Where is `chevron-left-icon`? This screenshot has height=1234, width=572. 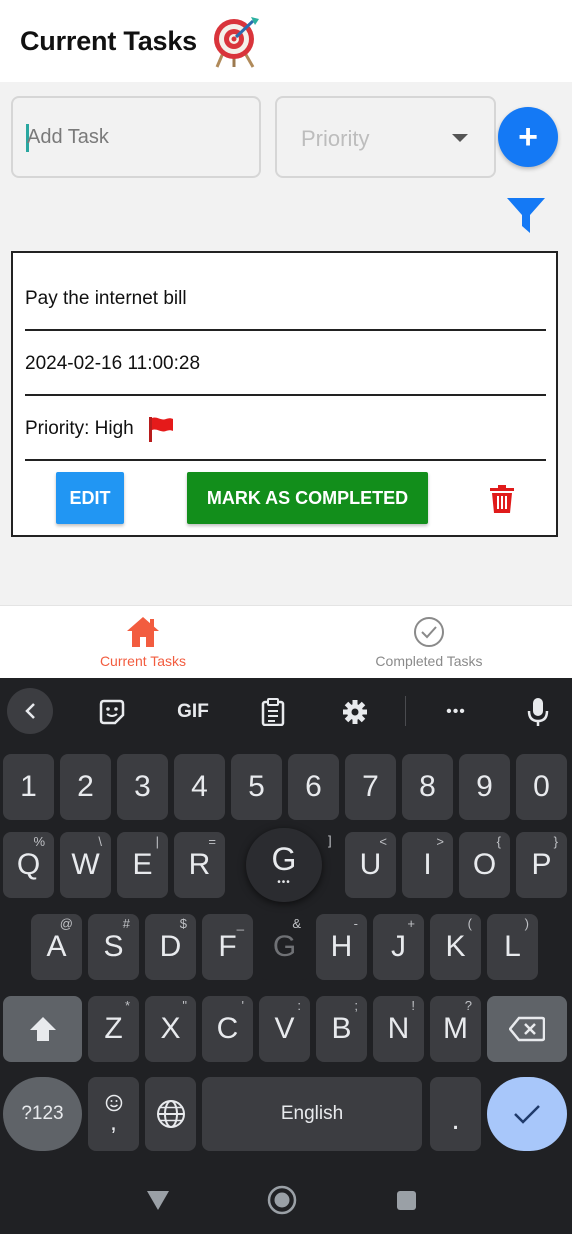 chevron-left-icon is located at coordinates (30, 711).